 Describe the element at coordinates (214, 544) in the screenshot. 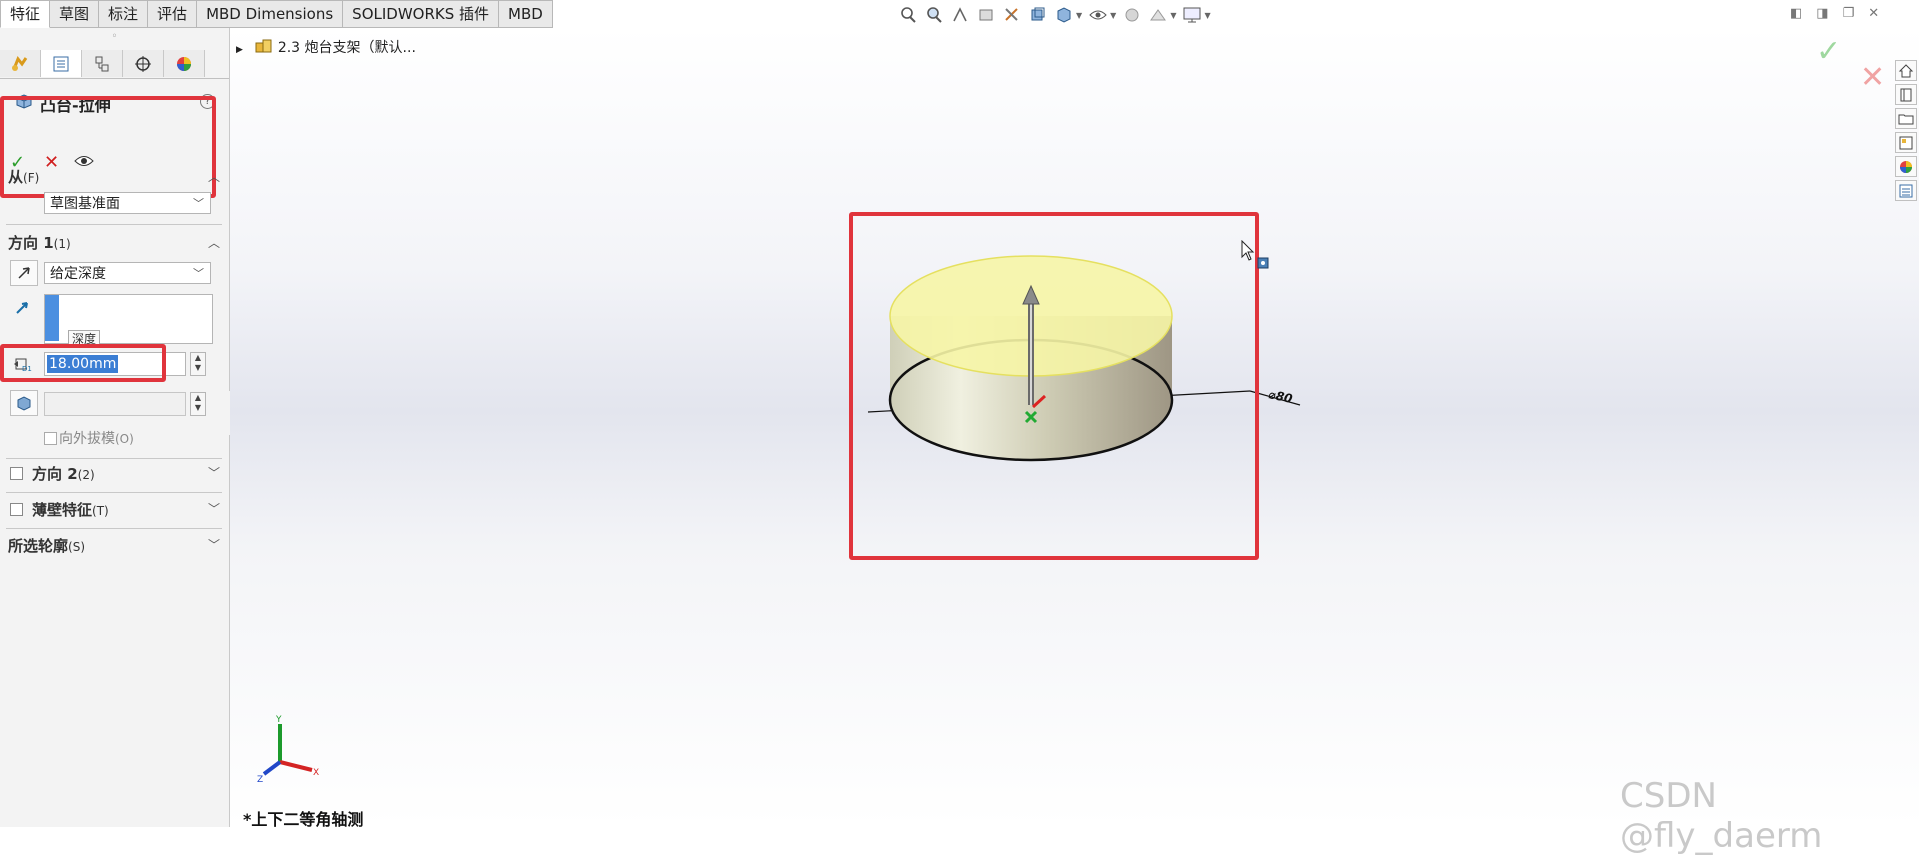

I see `selected-contours-expand-chevron-icon: ﹀` at that location.